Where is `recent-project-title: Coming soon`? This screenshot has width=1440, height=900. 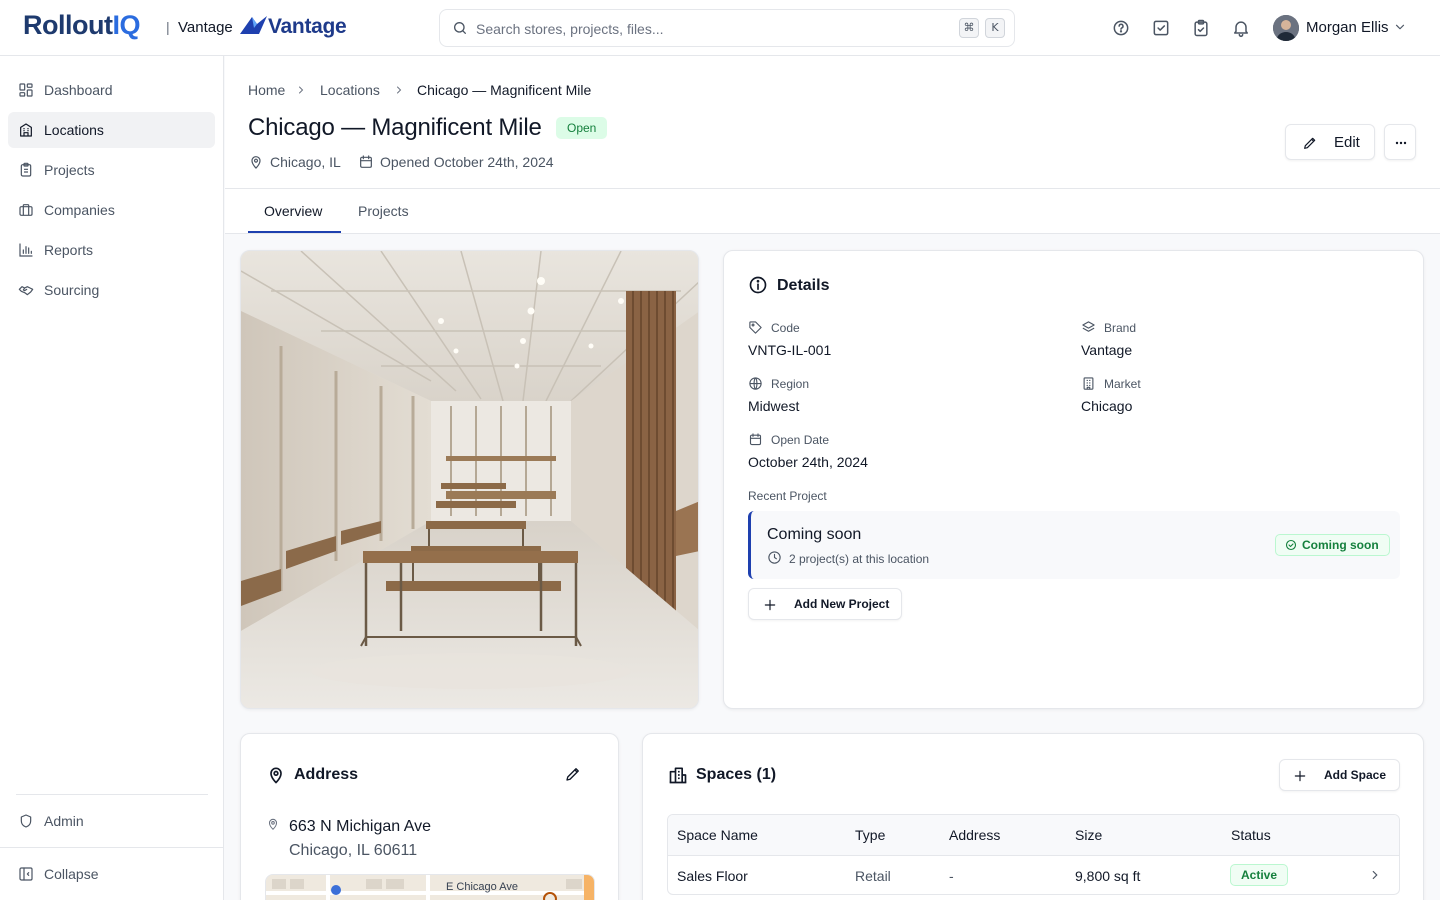 recent-project-title: Coming soon is located at coordinates (814, 534).